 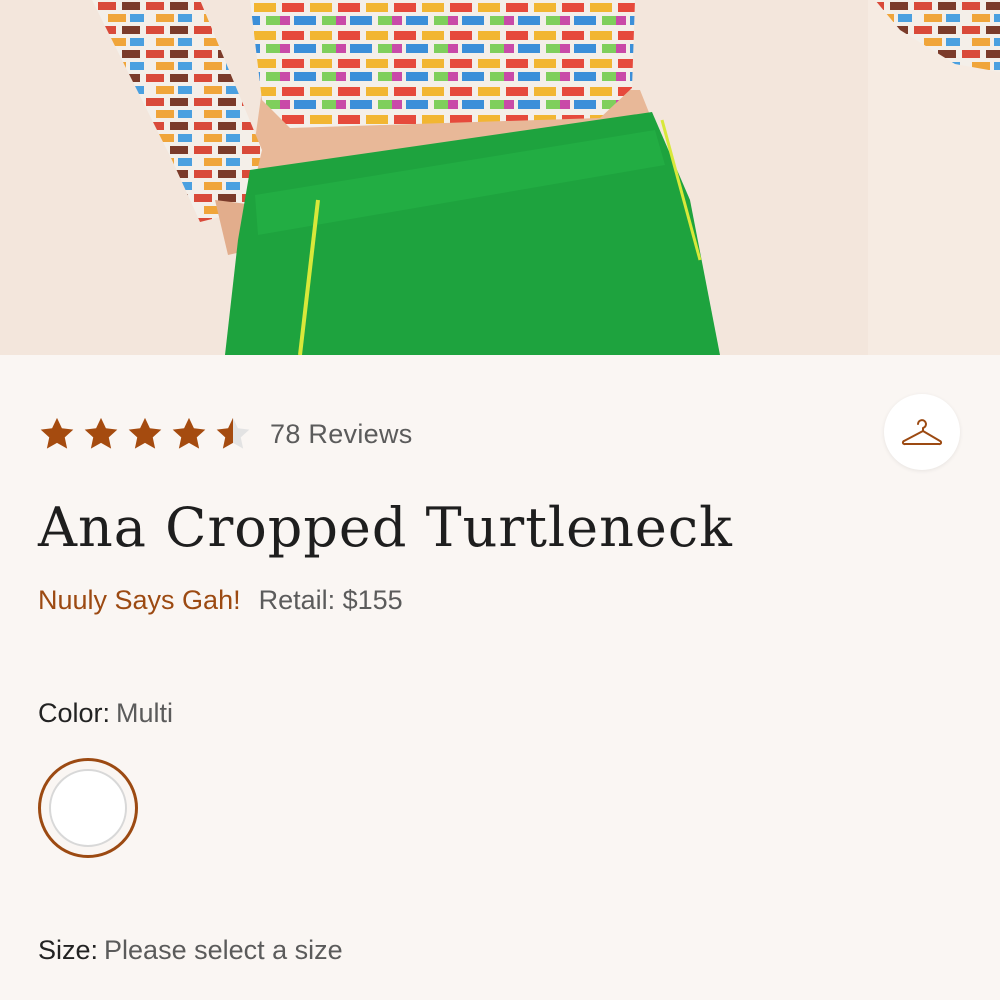 I want to click on product-title: Ana Cropped Turtleneck, so click(x=385, y=527).